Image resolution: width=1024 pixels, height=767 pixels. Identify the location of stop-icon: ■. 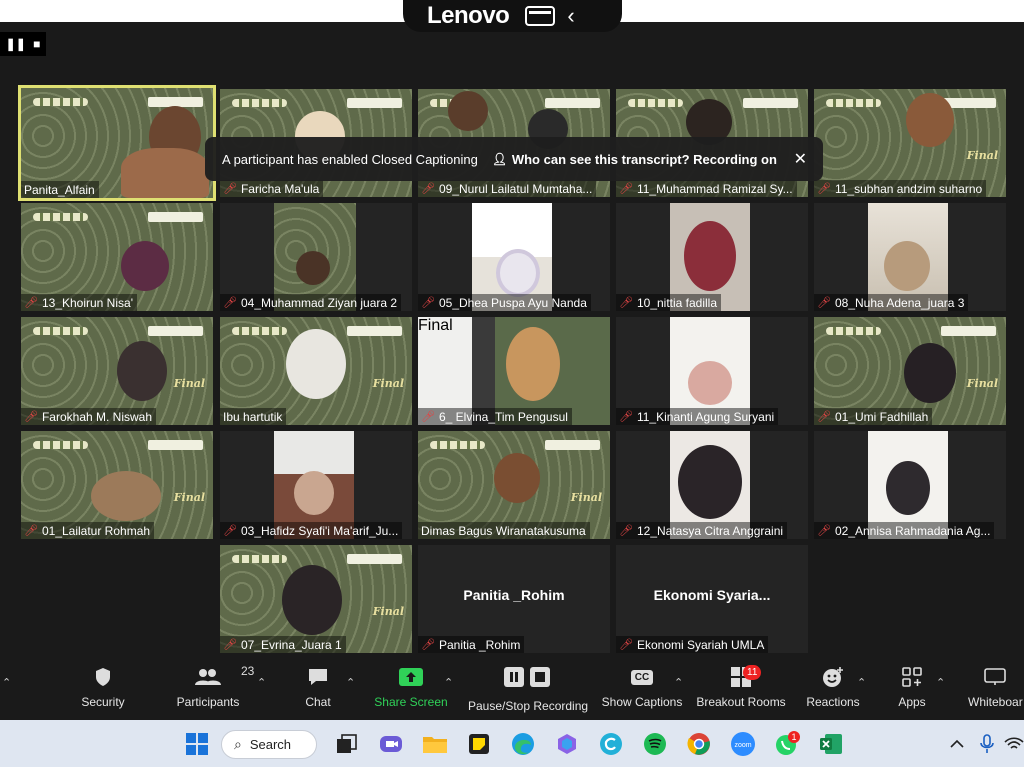
(36, 44).